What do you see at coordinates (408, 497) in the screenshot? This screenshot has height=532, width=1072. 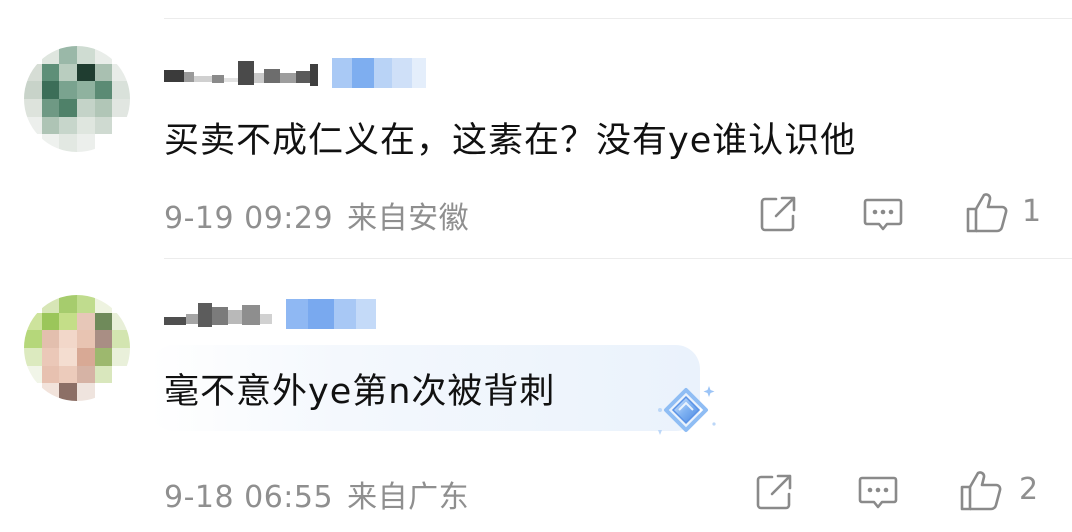 I see `comment-location: 来自广东` at bounding box center [408, 497].